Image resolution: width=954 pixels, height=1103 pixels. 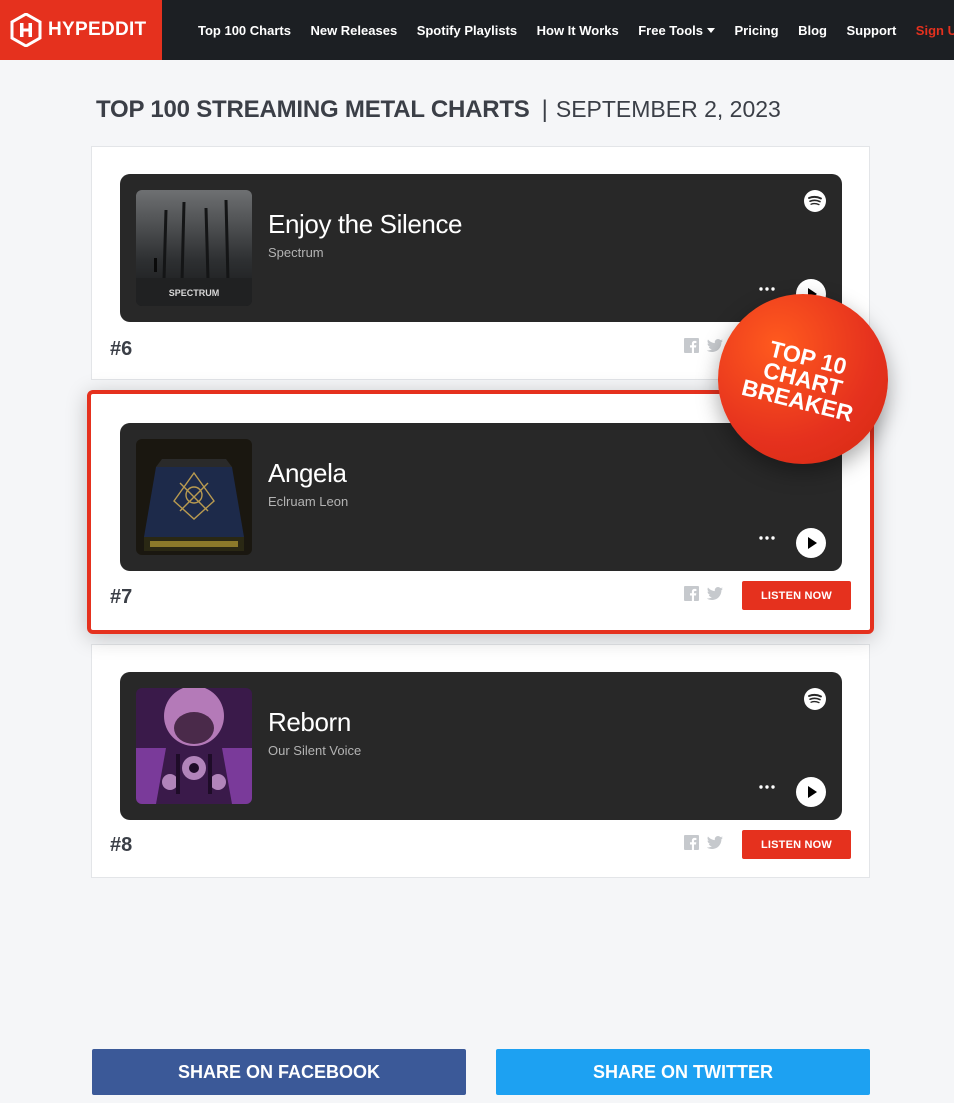 I want to click on top-10-chart-breaker-badge: TOP 10 CHART BREAKER, so click(x=803, y=379).